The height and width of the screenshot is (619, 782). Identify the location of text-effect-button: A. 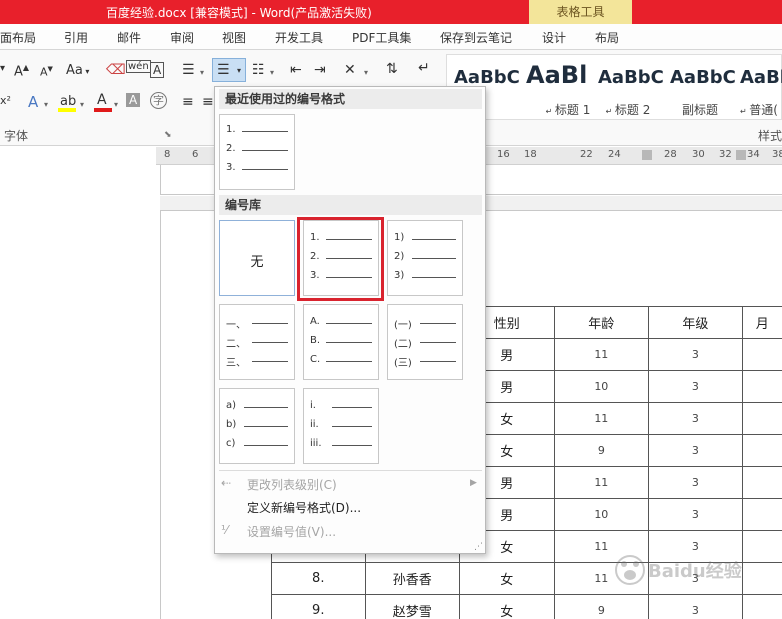
(33, 102).